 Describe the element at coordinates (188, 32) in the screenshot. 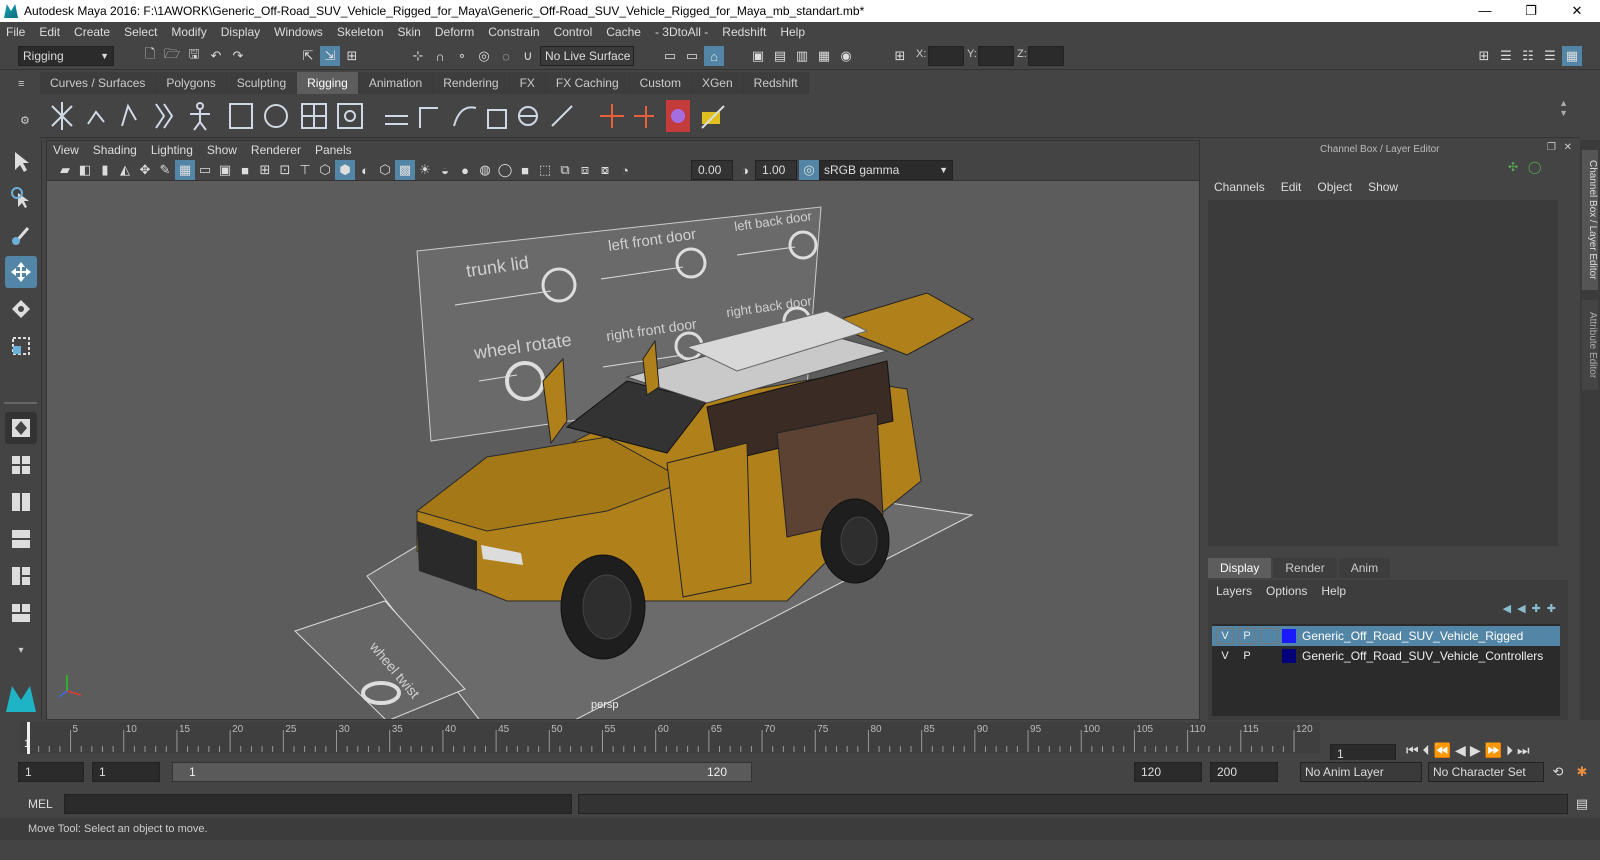

I see `menu-modify: Modify` at that location.